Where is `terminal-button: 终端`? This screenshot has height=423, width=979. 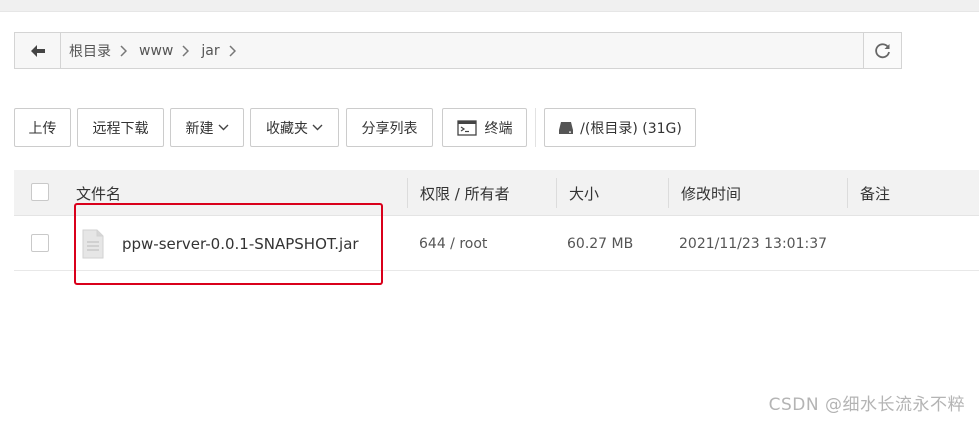
terminal-button: 终端 is located at coordinates (484, 127).